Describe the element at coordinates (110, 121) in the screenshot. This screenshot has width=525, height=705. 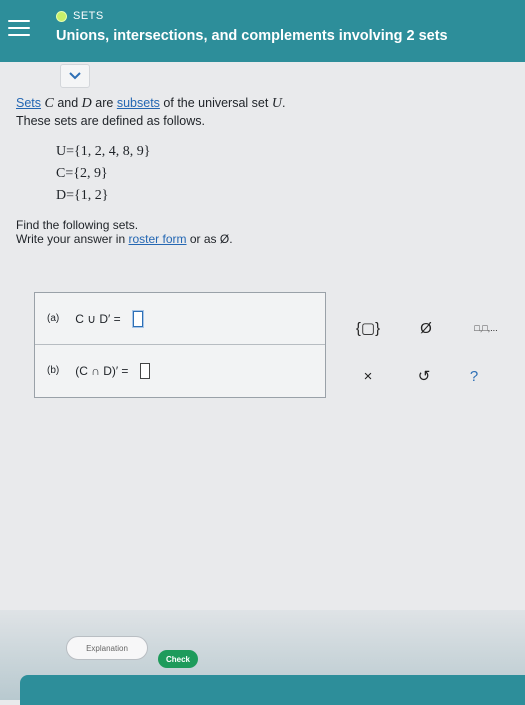
I see `problem-intro-line2: These sets are defined as follows.` at that location.